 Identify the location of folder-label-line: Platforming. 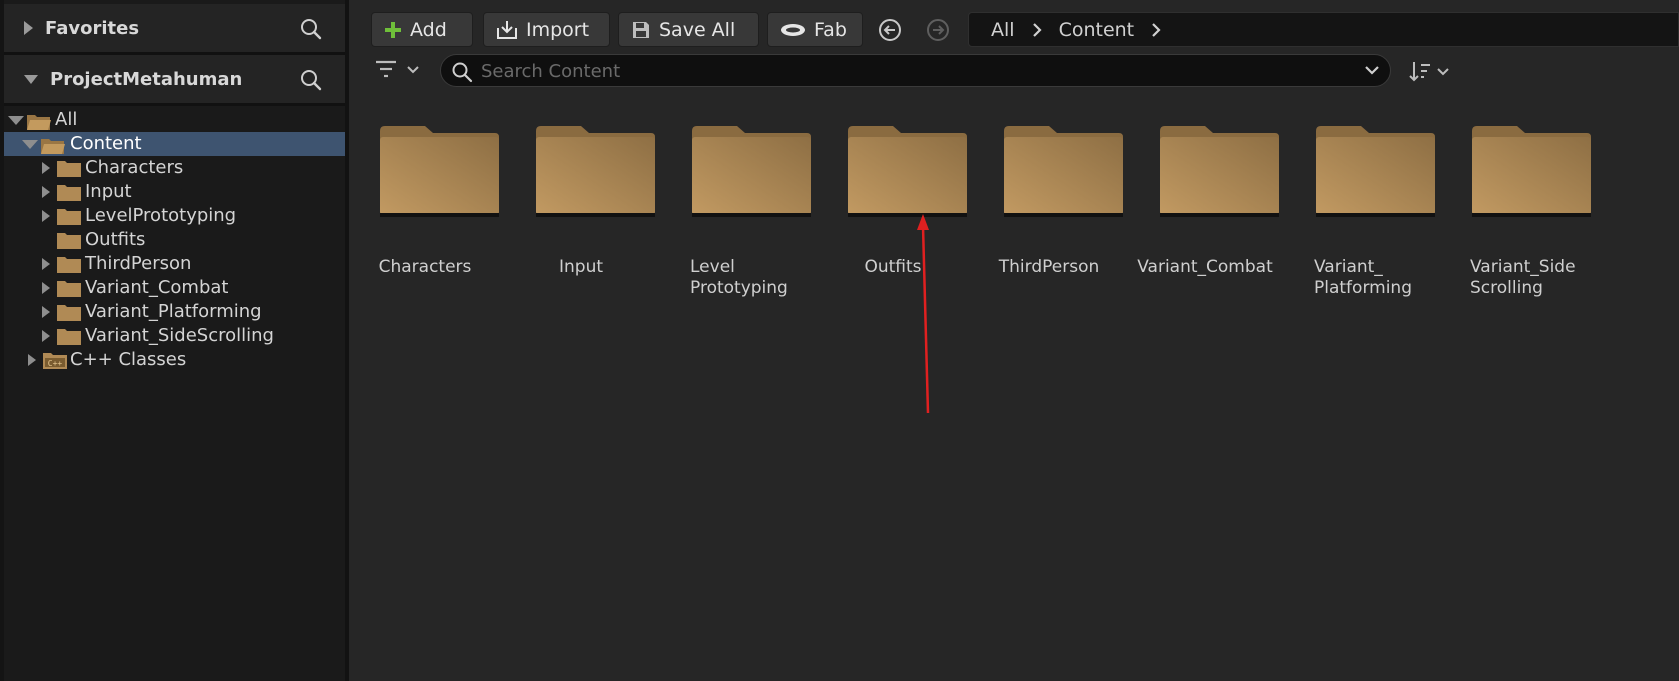
(1363, 288).